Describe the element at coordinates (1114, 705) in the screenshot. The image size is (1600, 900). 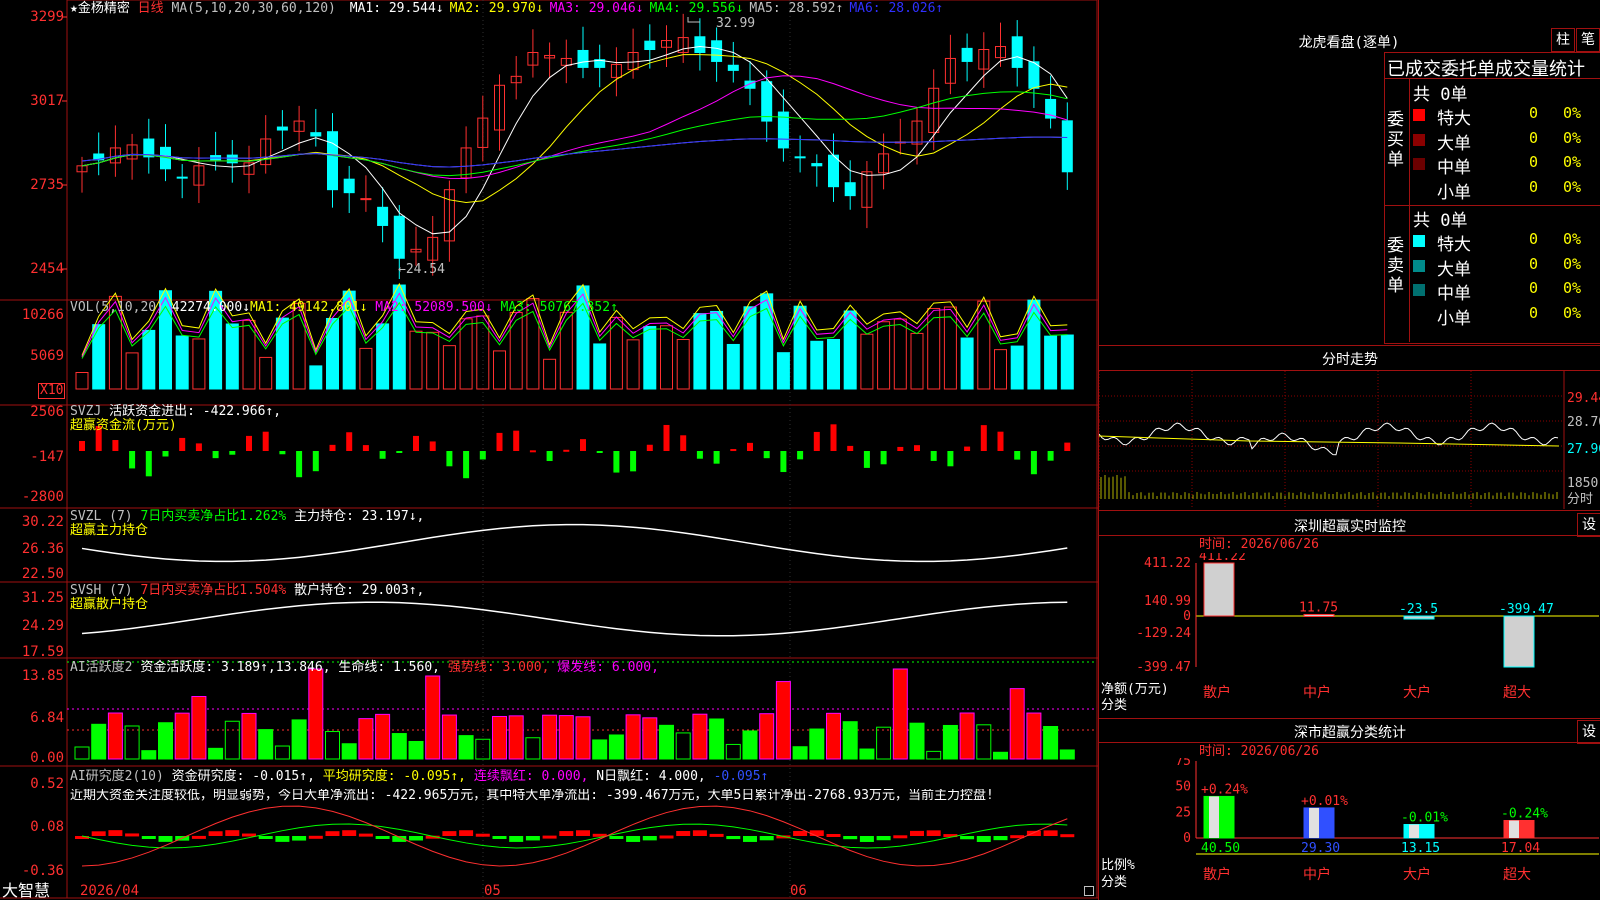
I see `monitor-xlabel: 分类` at that location.